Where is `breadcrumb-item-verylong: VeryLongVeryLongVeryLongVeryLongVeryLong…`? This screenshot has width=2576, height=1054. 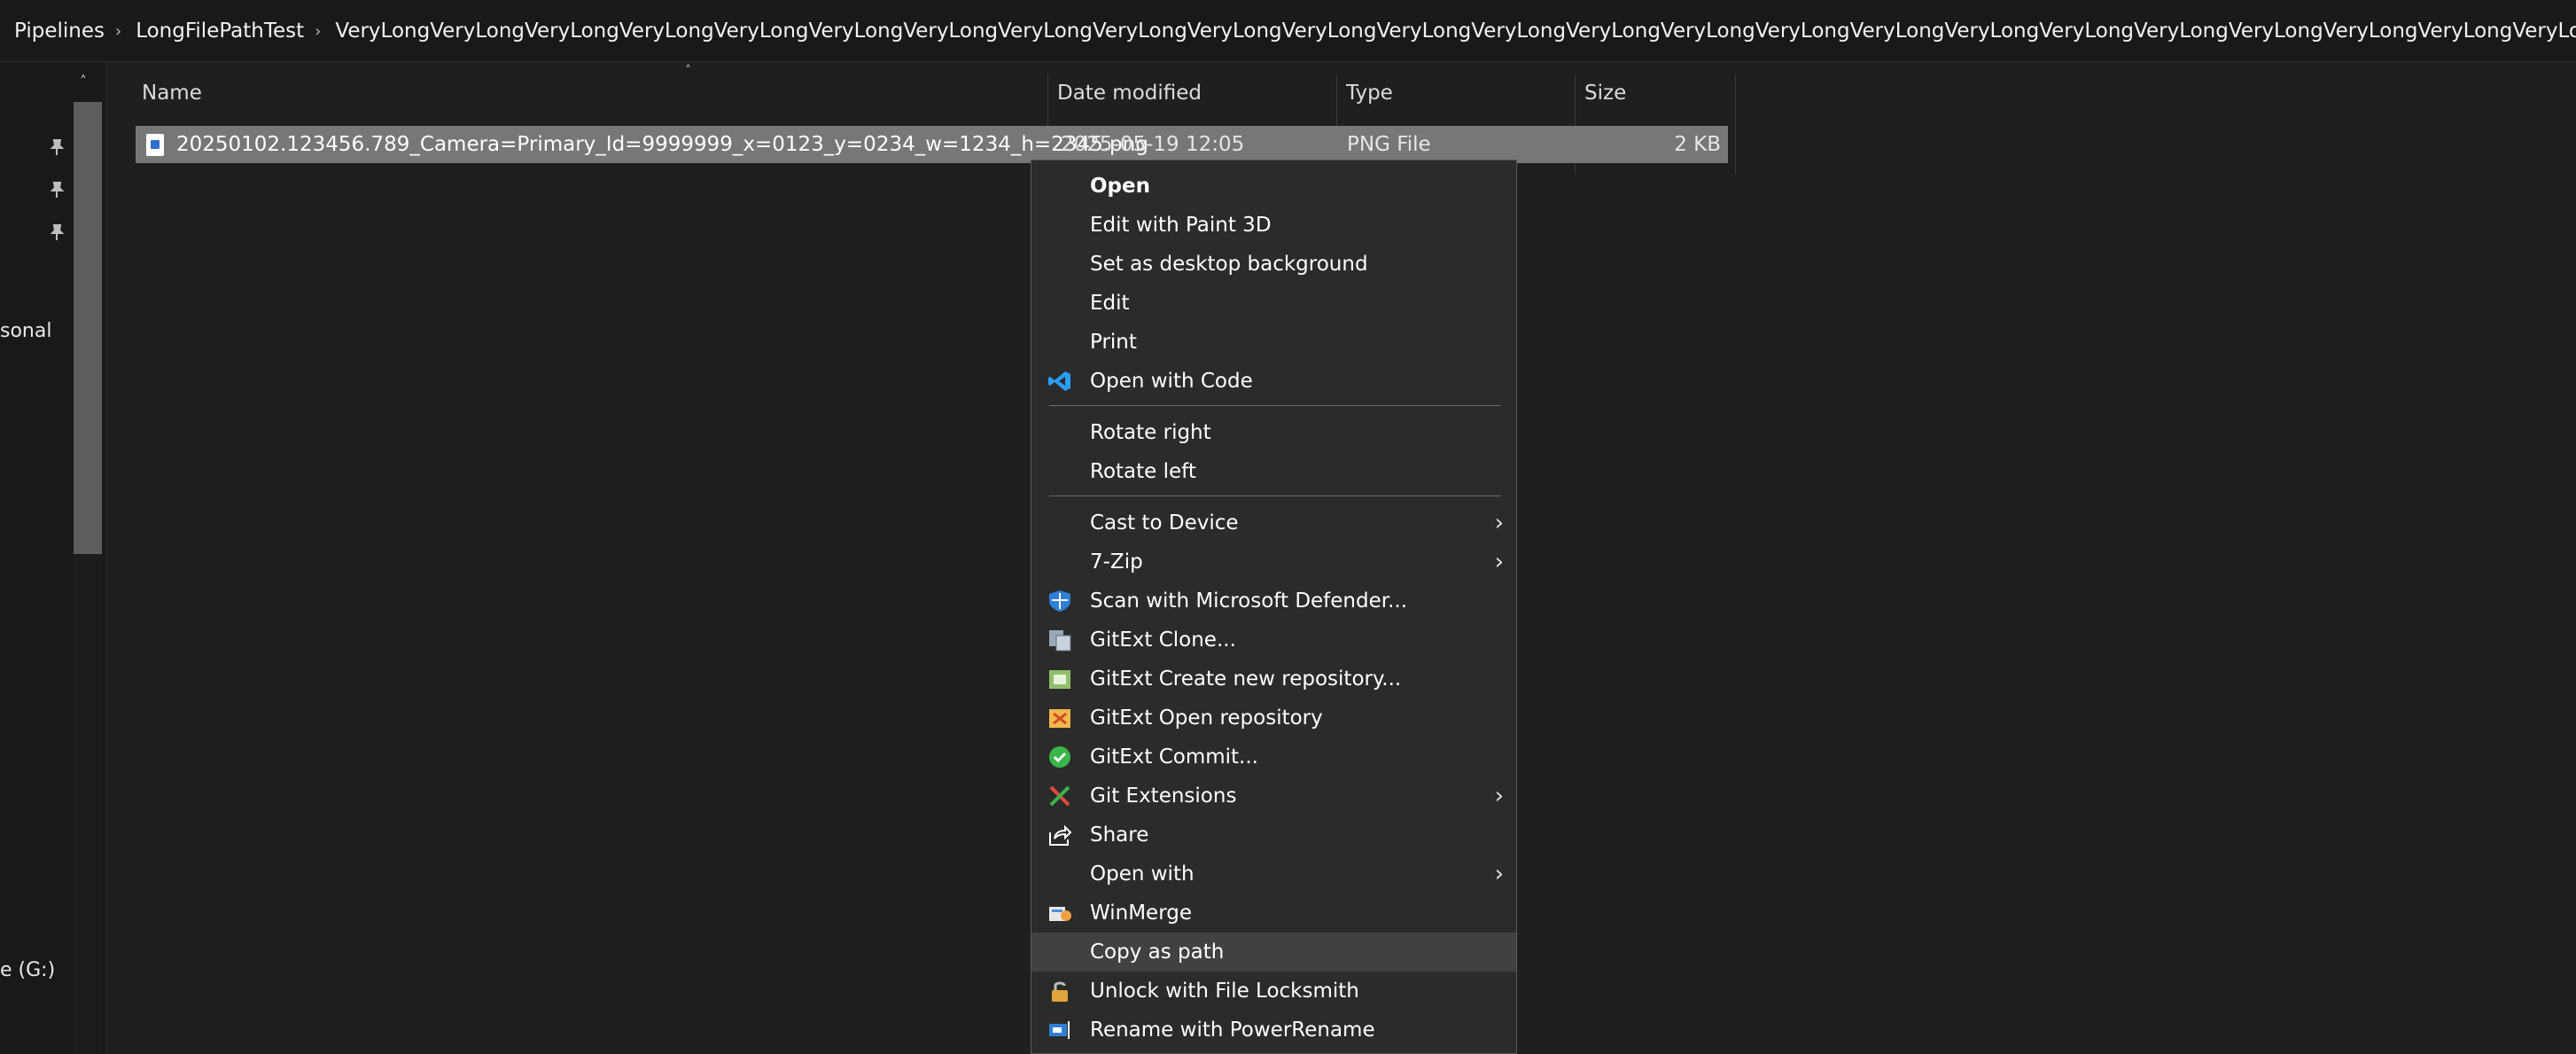 breadcrumb-item-verylong: VeryLongVeryLongVeryLongVeryLongVeryLong… is located at coordinates (1456, 32).